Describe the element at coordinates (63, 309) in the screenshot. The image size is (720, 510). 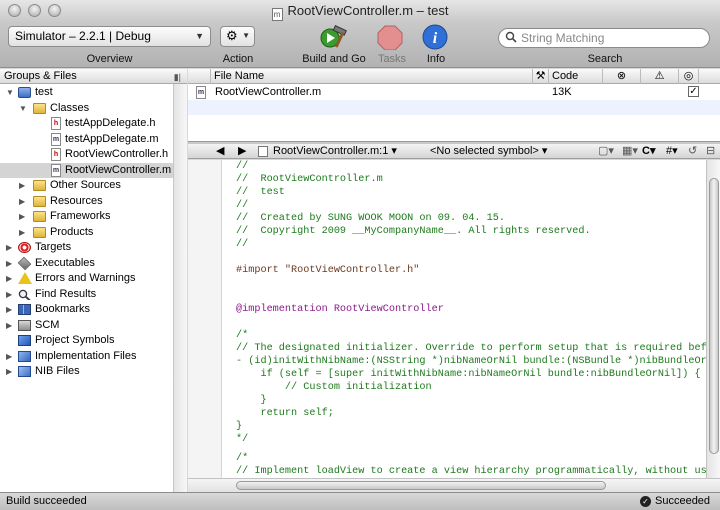
I see `sidebar-item-label: Bookmarks` at that location.